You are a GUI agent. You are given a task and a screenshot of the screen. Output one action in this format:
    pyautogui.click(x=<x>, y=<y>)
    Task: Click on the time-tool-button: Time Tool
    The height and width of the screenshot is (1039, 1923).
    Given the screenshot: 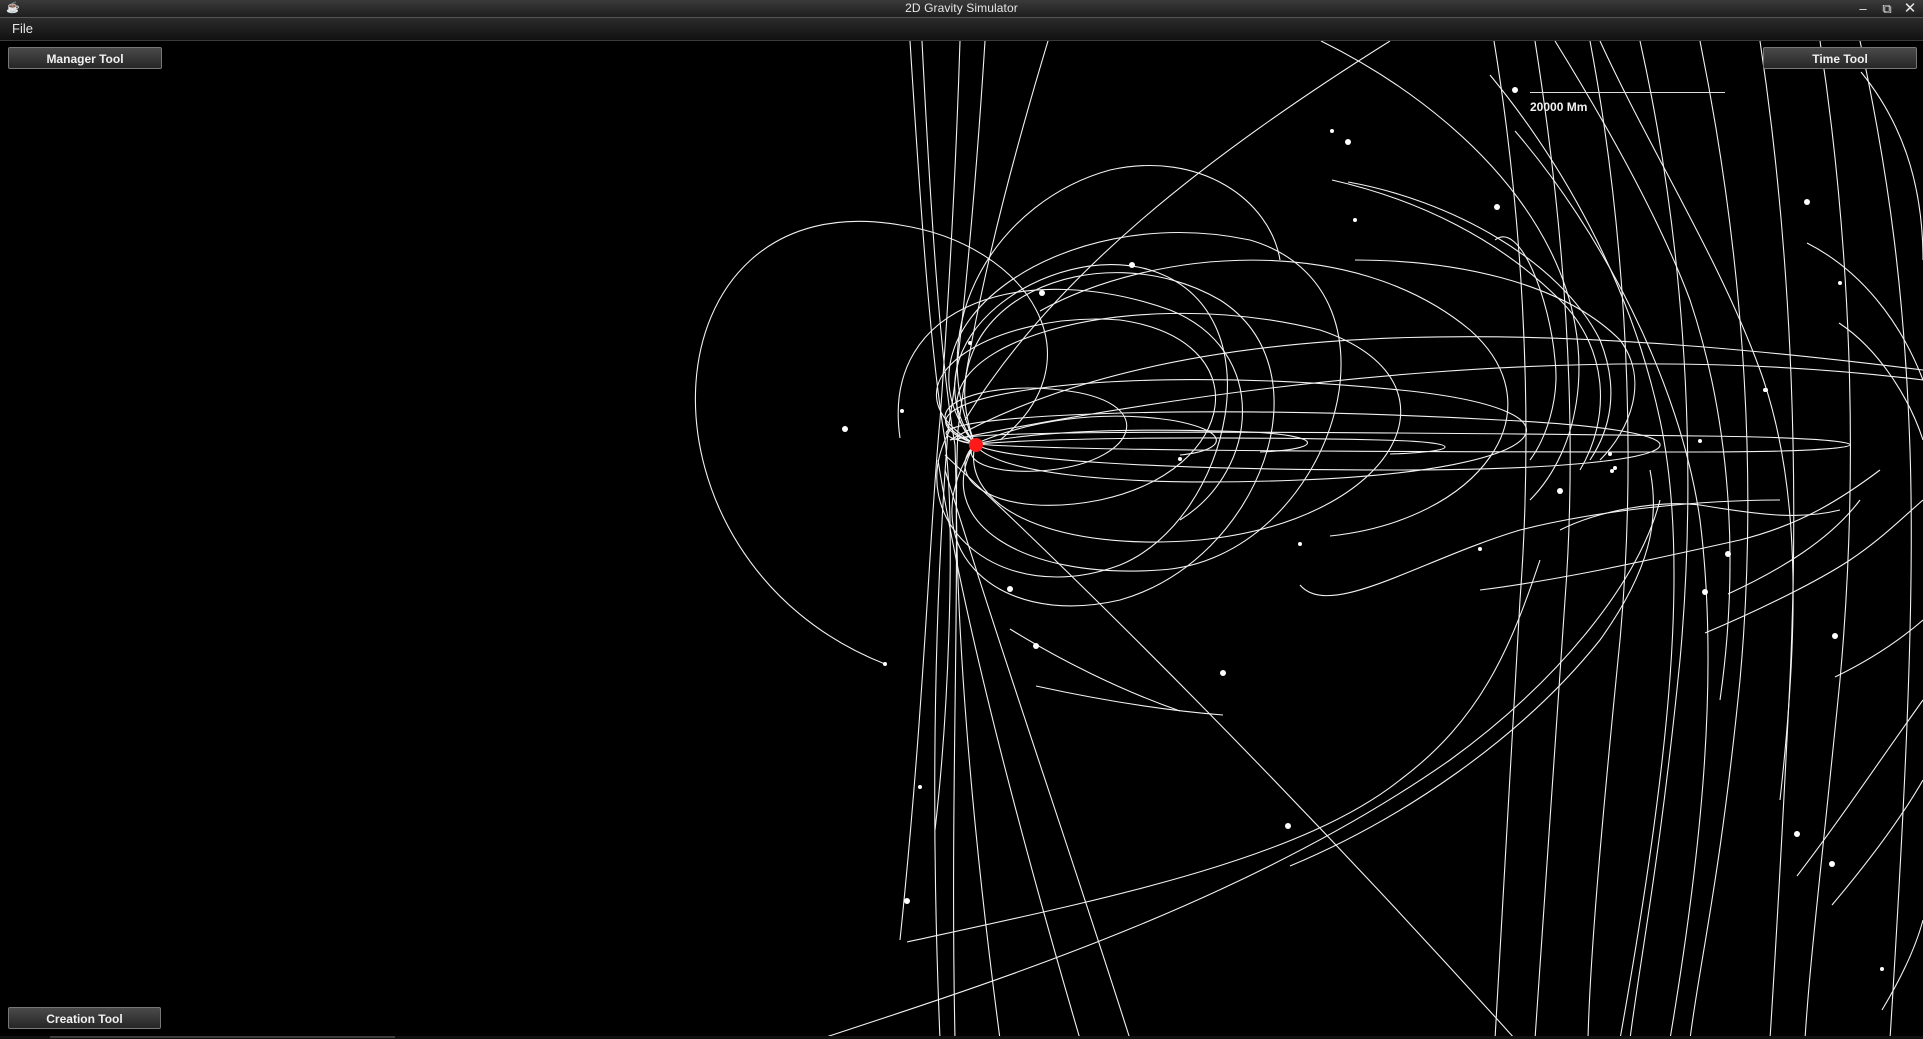 What is the action you would take?
    pyautogui.click(x=1840, y=58)
    